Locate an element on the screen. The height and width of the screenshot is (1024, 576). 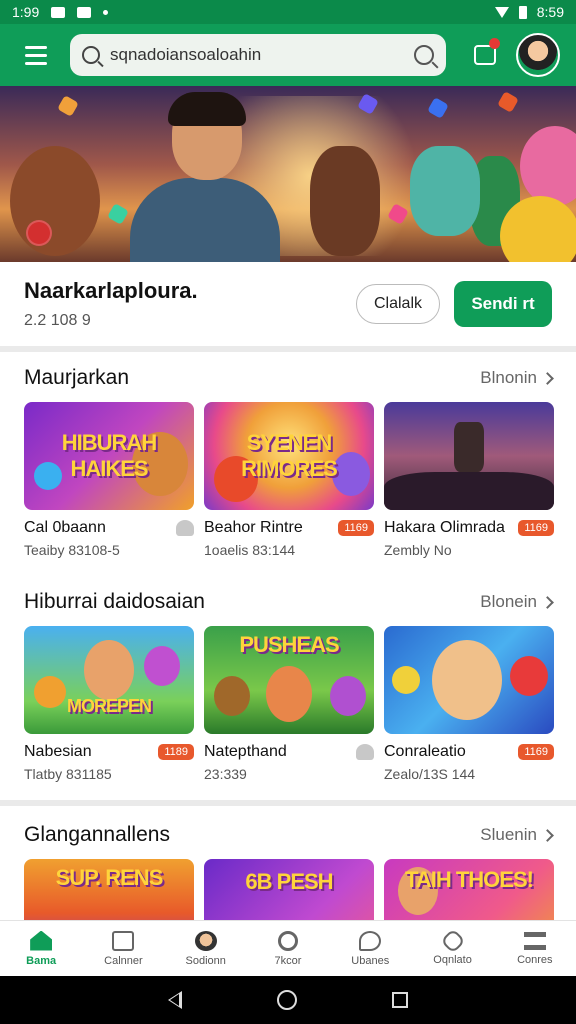
nav-tools: Oqnlato is located at coordinates (452, 948).